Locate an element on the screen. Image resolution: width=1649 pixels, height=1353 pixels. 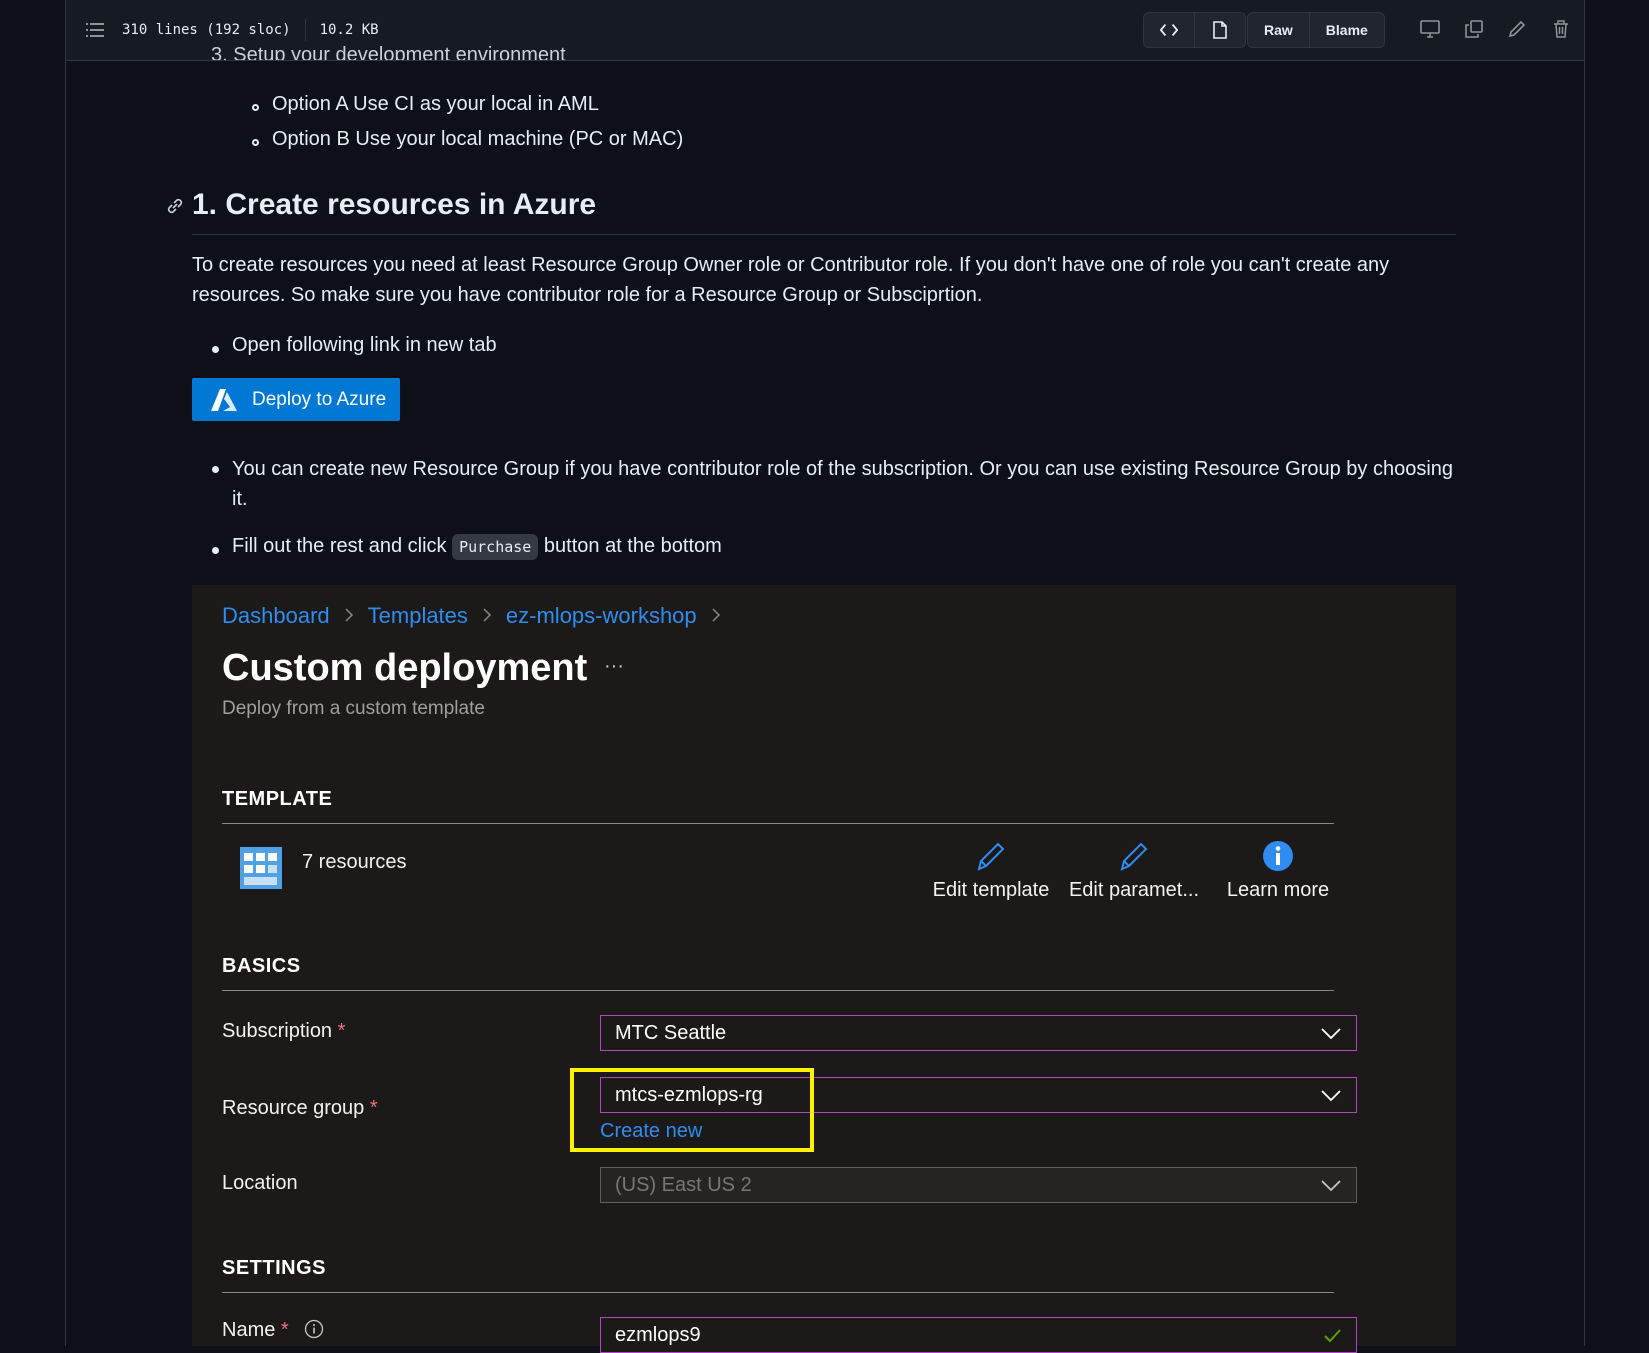
page-subtitle: Deploy from a custom template is located at coordinates (353, 708).